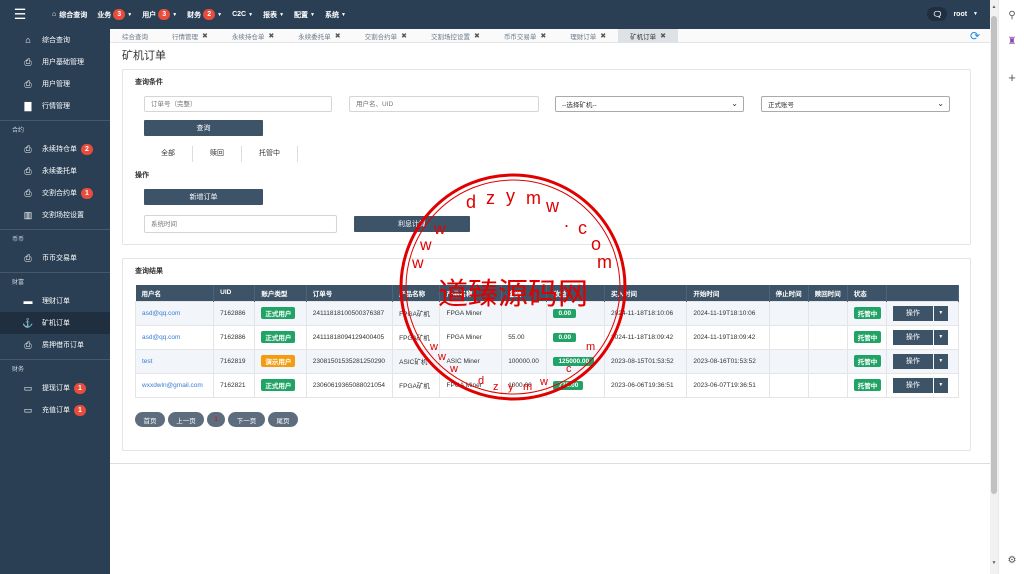  What do you see at coordinates (159, 14) in the screenshot?
I see `top-nav-item: 用户 3 ▼` at bounding box center [159, 14].